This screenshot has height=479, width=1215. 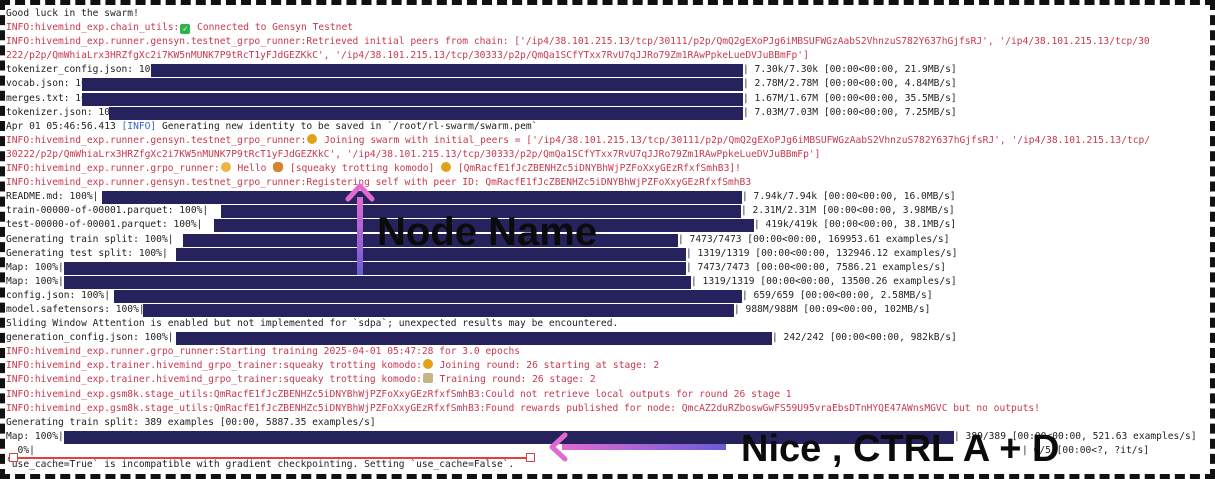 What do you see at coordinates (72, 13) in the screenshot?
I see `log-text: Good luck in the swarm!` at bounding box center [72, 13].